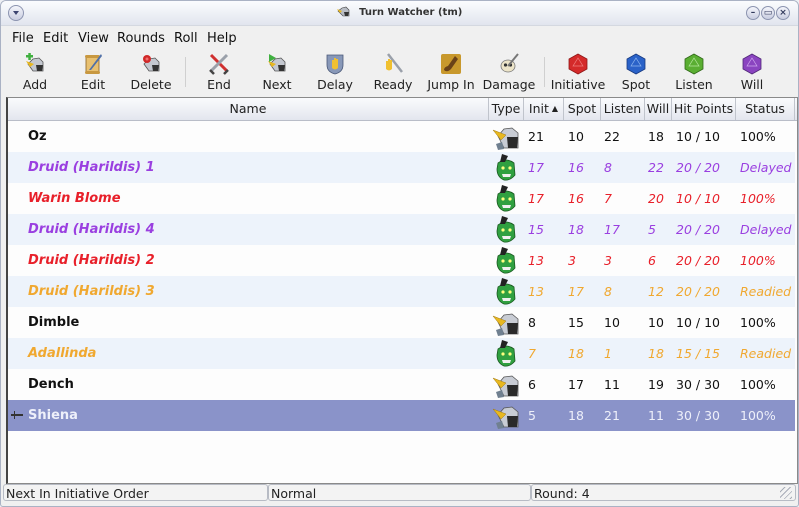 This screenshot has width=799, height=507. Describe the element at coordinates (54, 322) in the screenshot. I see `combatant-name: Dimble` at that location.